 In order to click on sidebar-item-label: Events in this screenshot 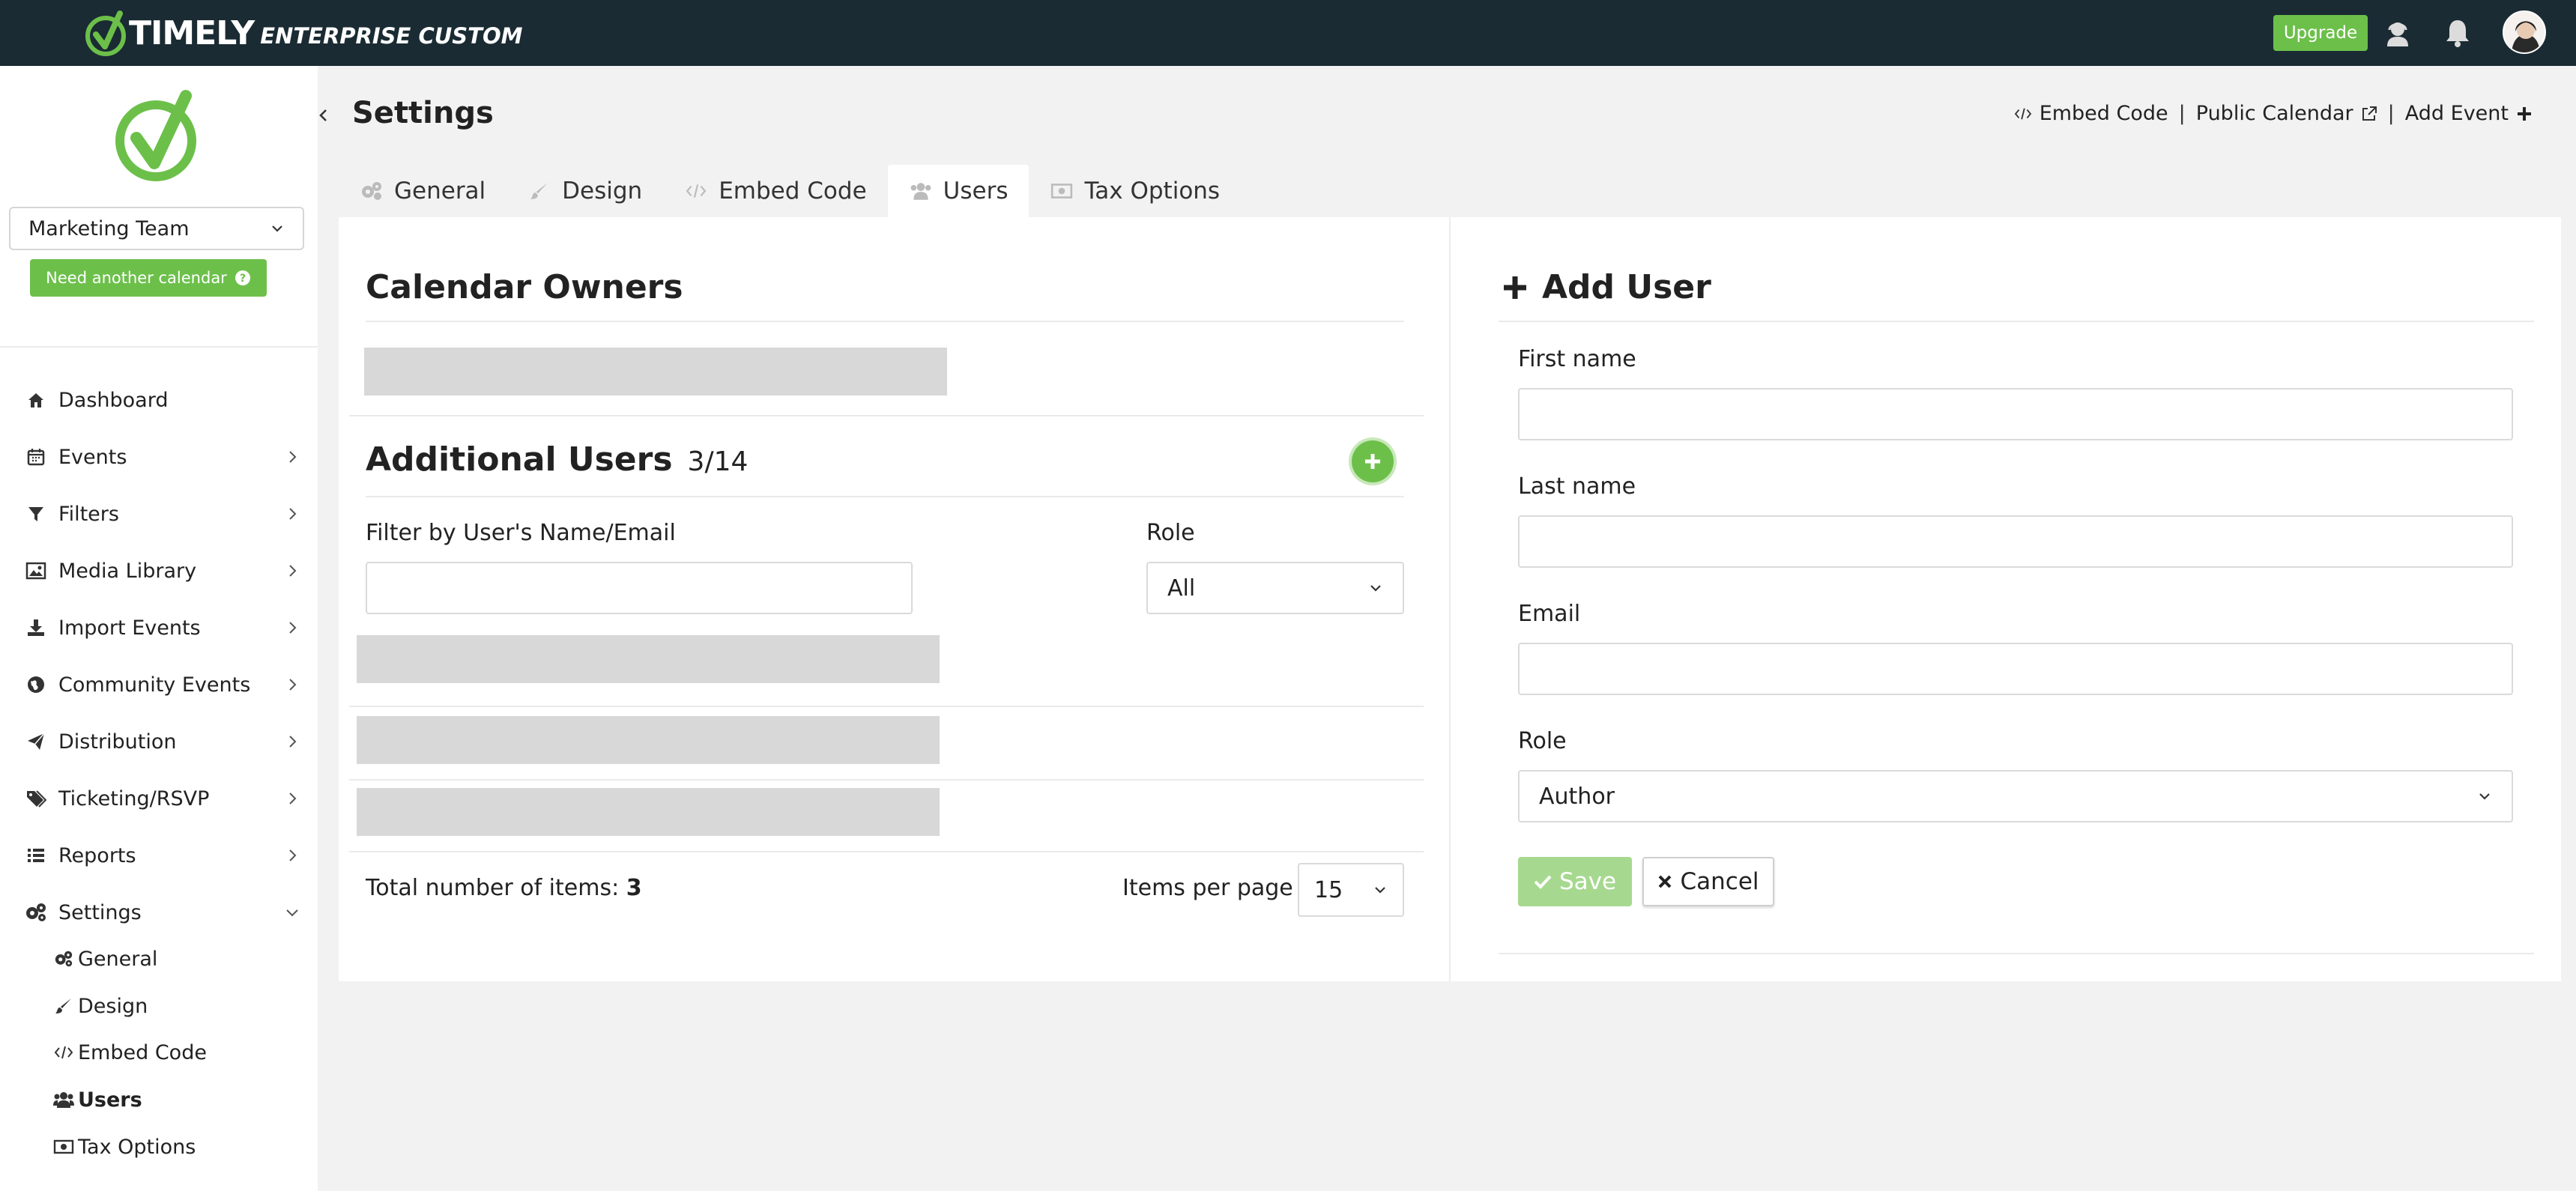, I will do `click(92, 457)`.